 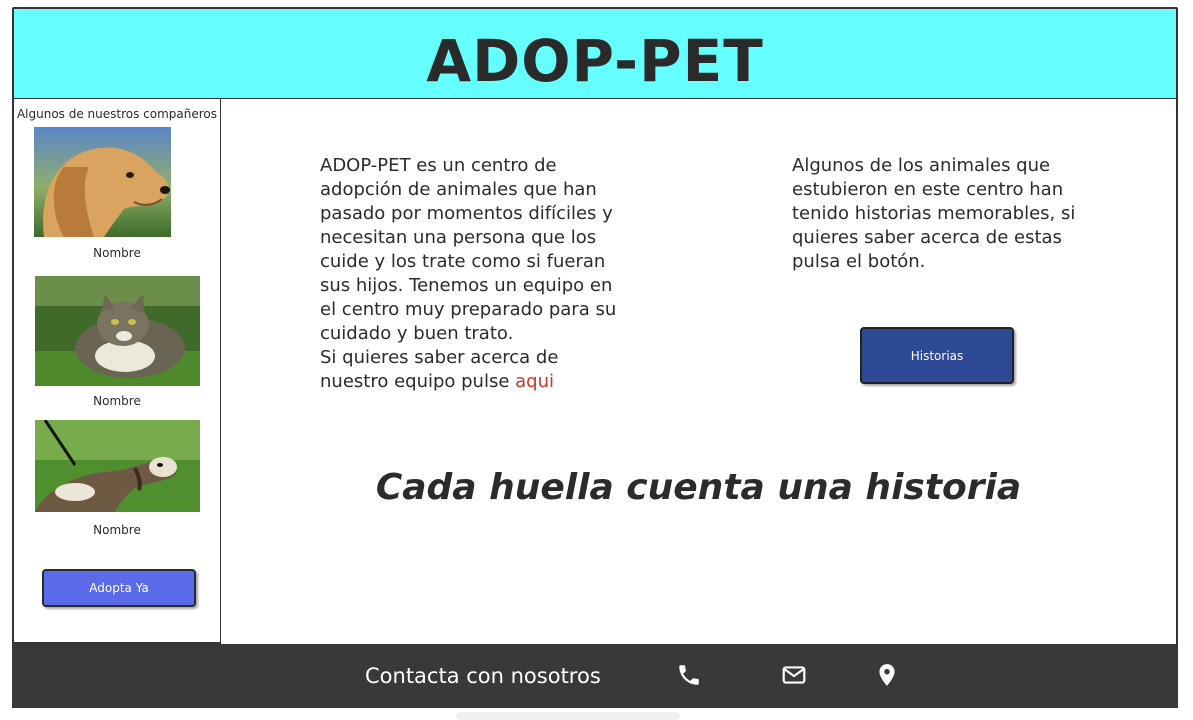 I want to click on phone-icon, so click(x=689, y=675).